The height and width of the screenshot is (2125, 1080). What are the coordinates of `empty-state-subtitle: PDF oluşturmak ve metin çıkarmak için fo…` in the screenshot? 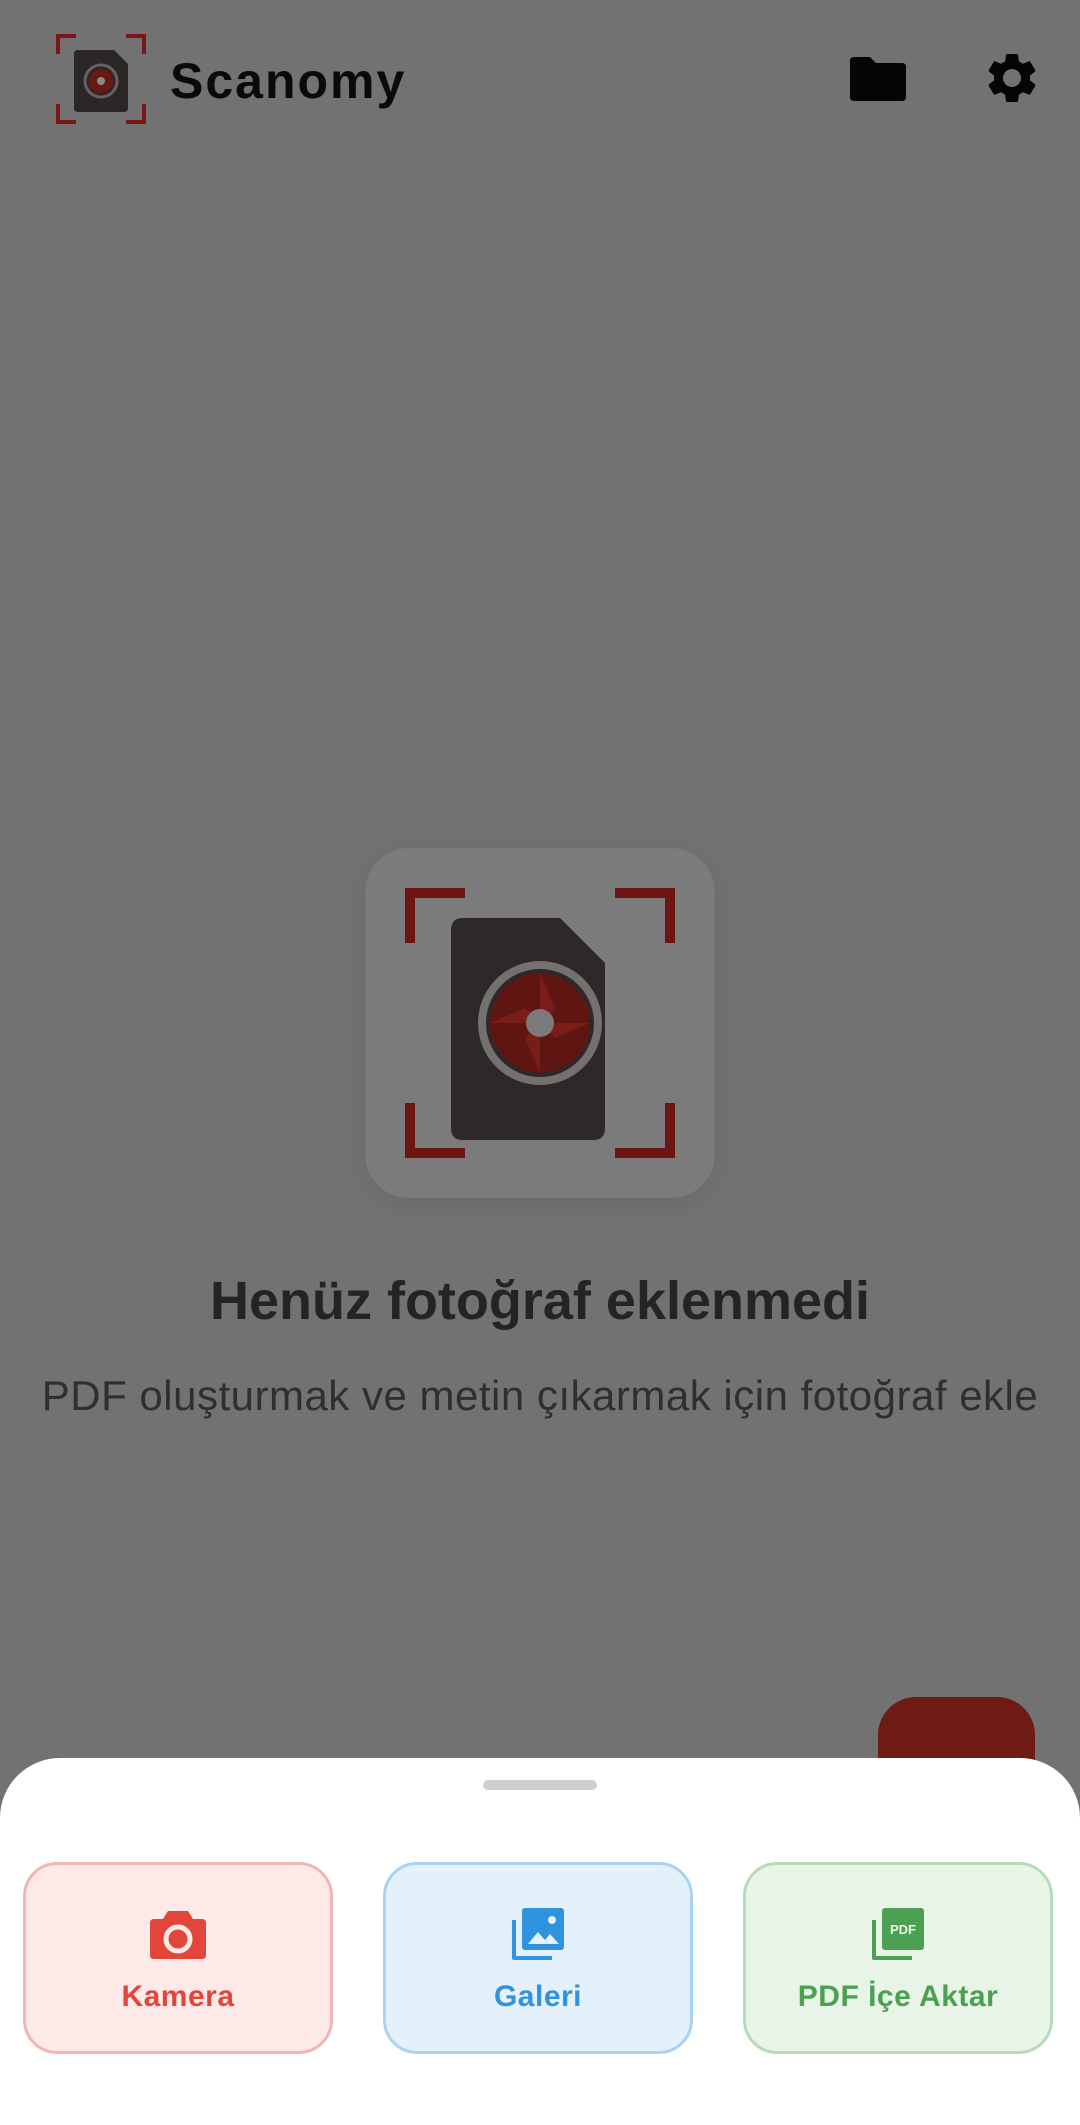 It's located at (540, 1395).